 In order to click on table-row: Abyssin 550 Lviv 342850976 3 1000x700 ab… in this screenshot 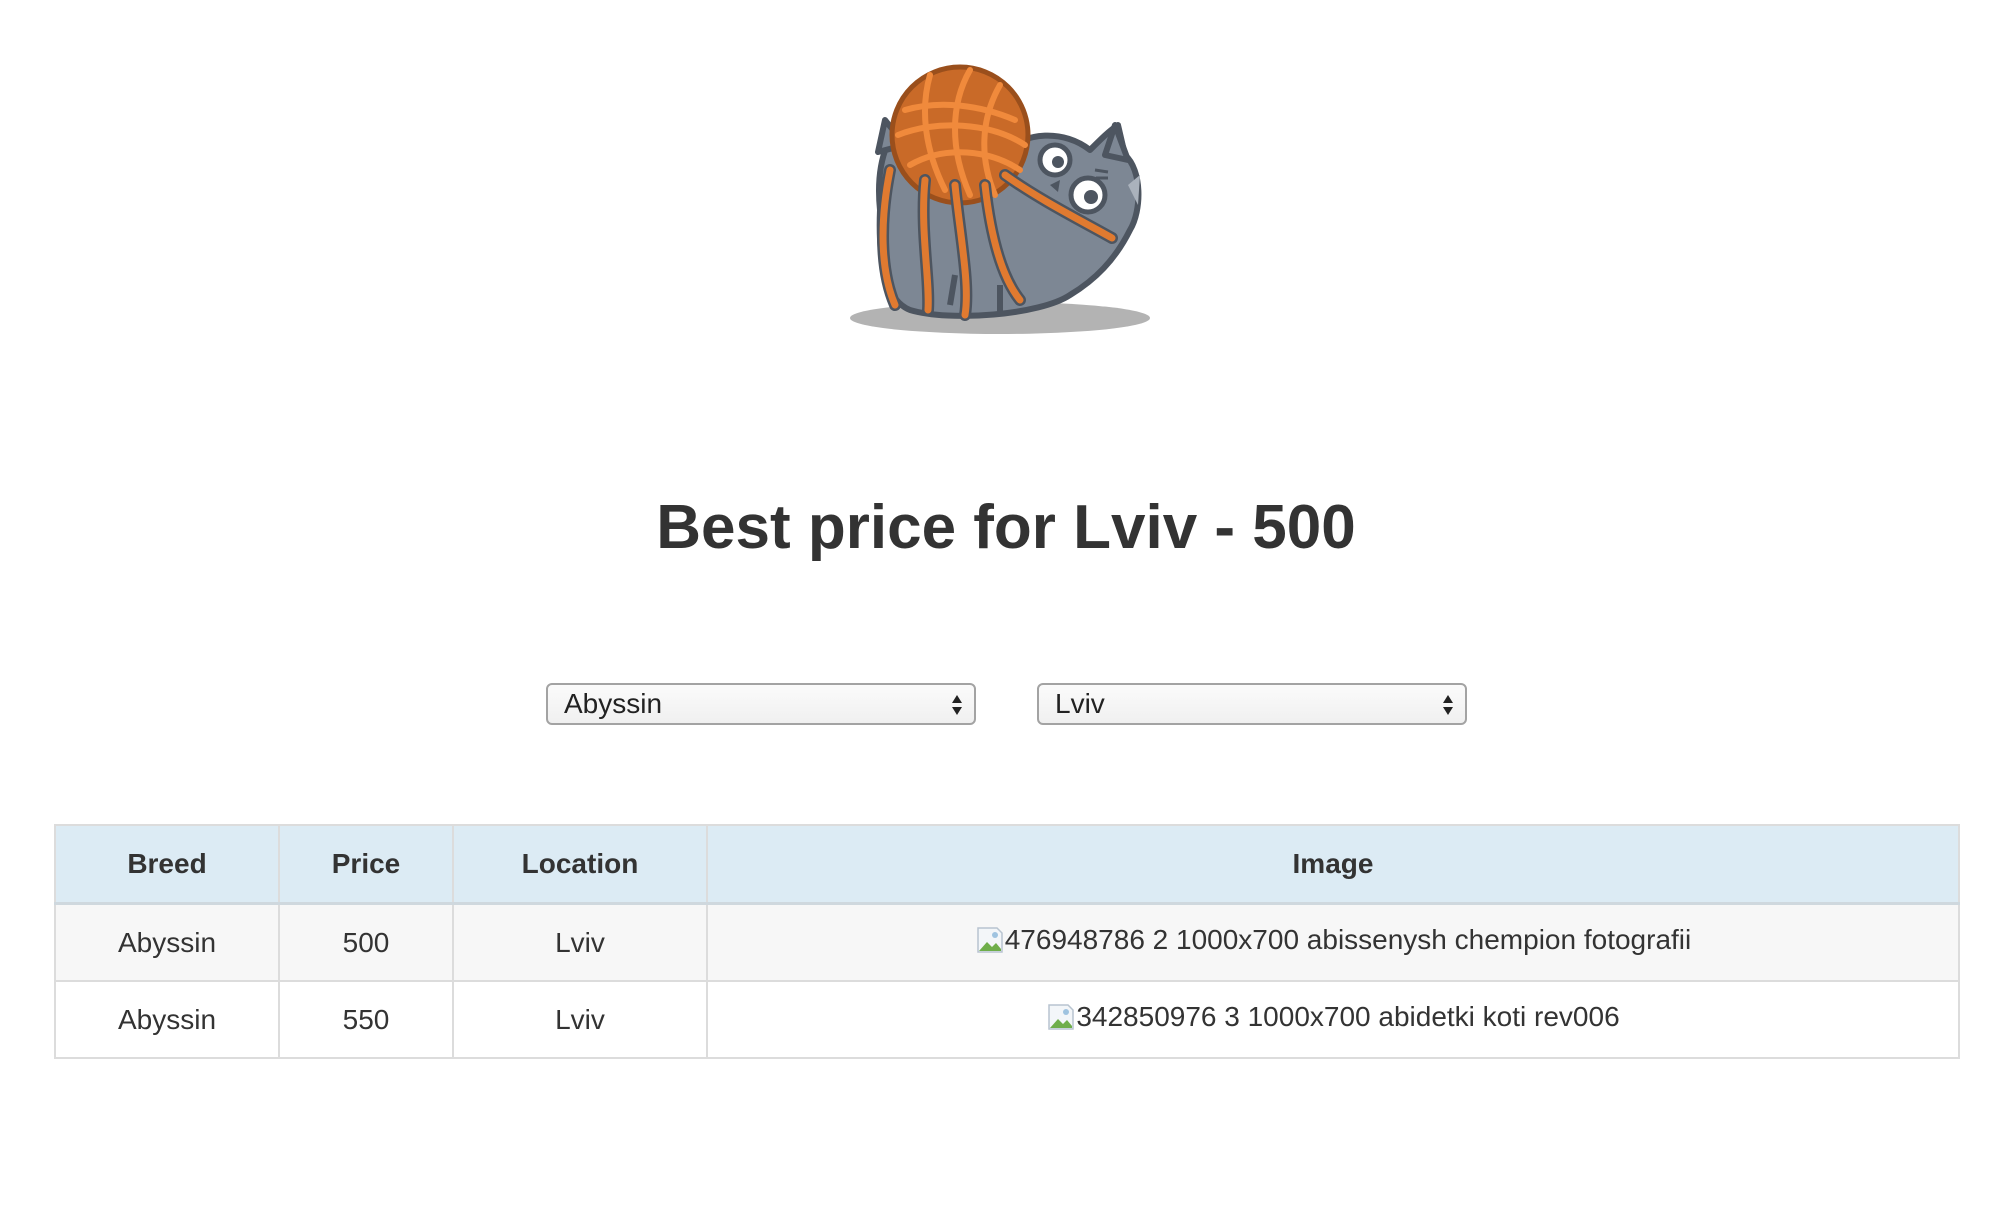, I will do `click(1007, 1019)`.